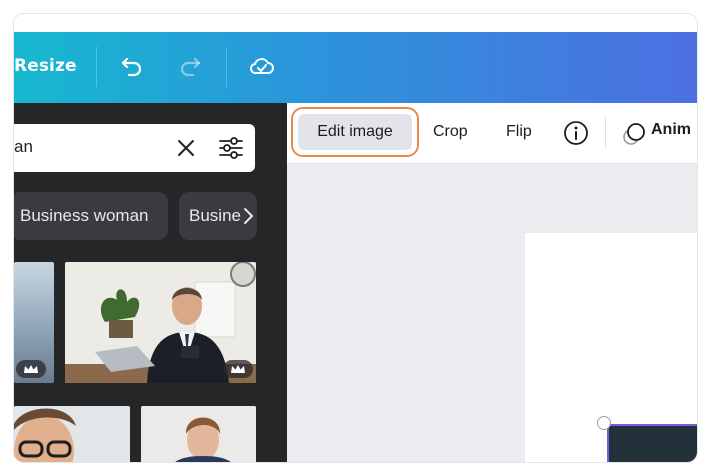 The height and width of the screenshot is (475, 709). I want to click on chip-label: Business woman, so click(84, 215).